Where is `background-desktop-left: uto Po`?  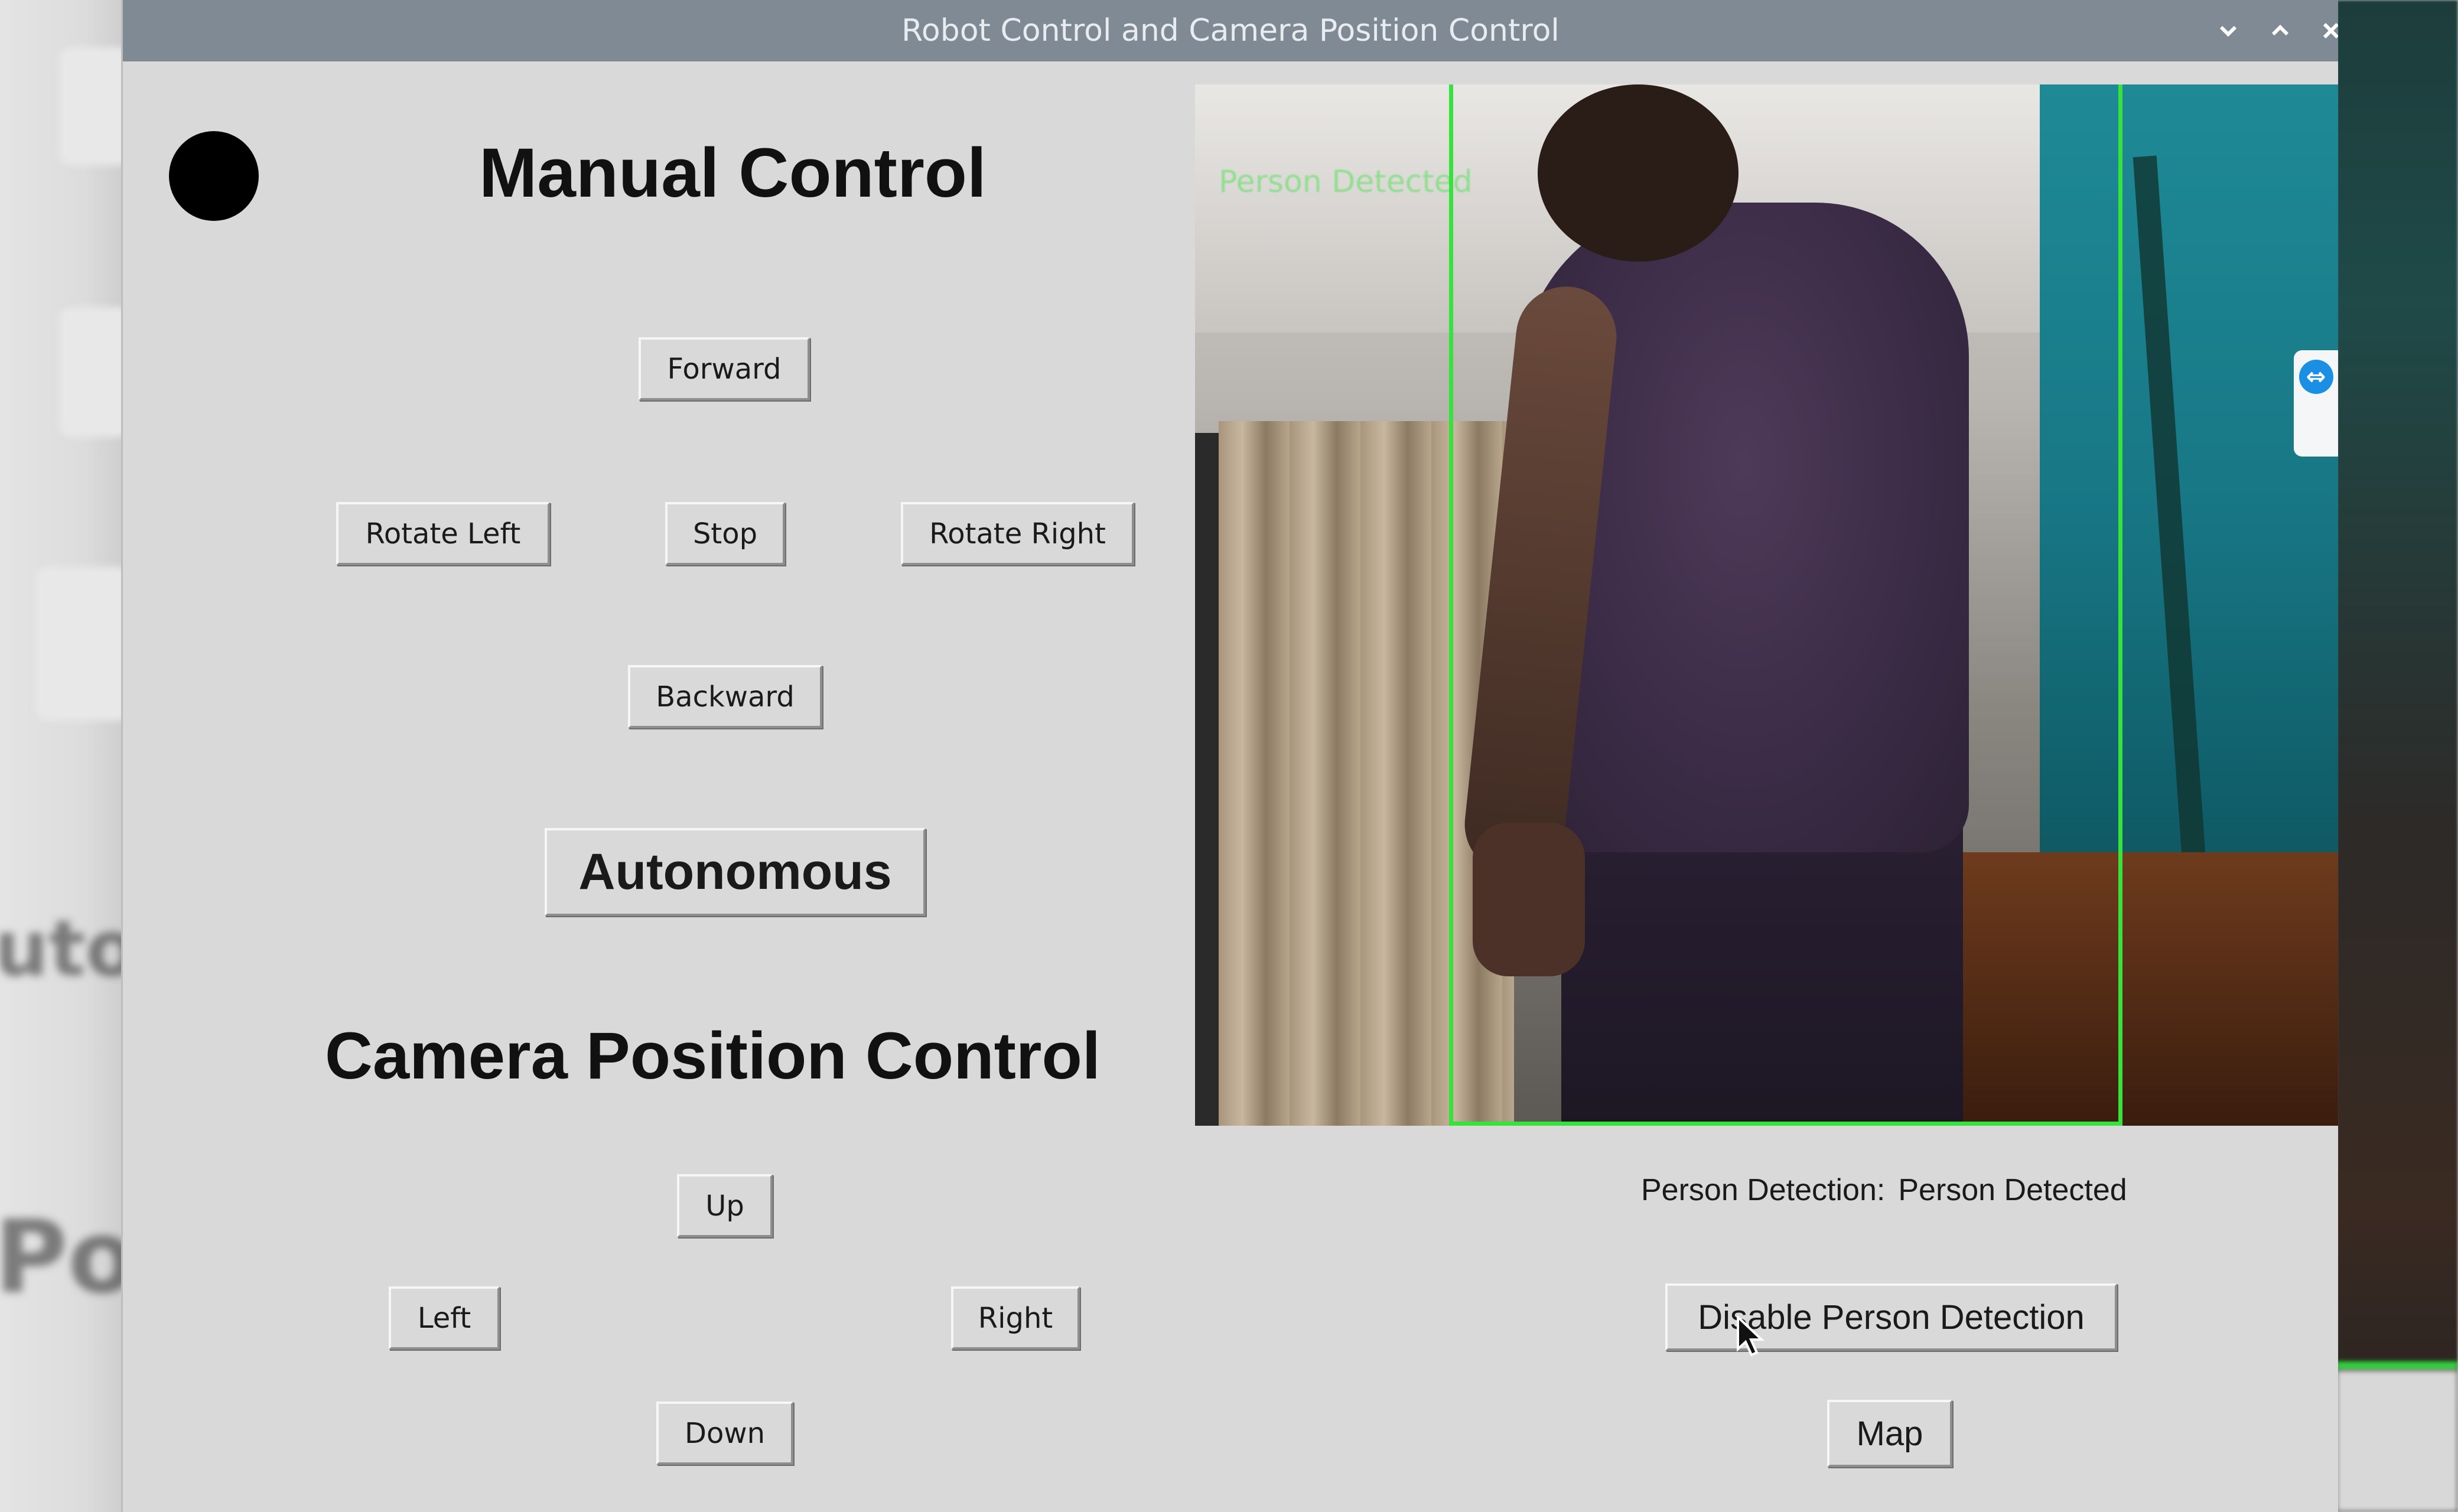 background-desktop-left: uto Po is located at coordinates (60, 756).